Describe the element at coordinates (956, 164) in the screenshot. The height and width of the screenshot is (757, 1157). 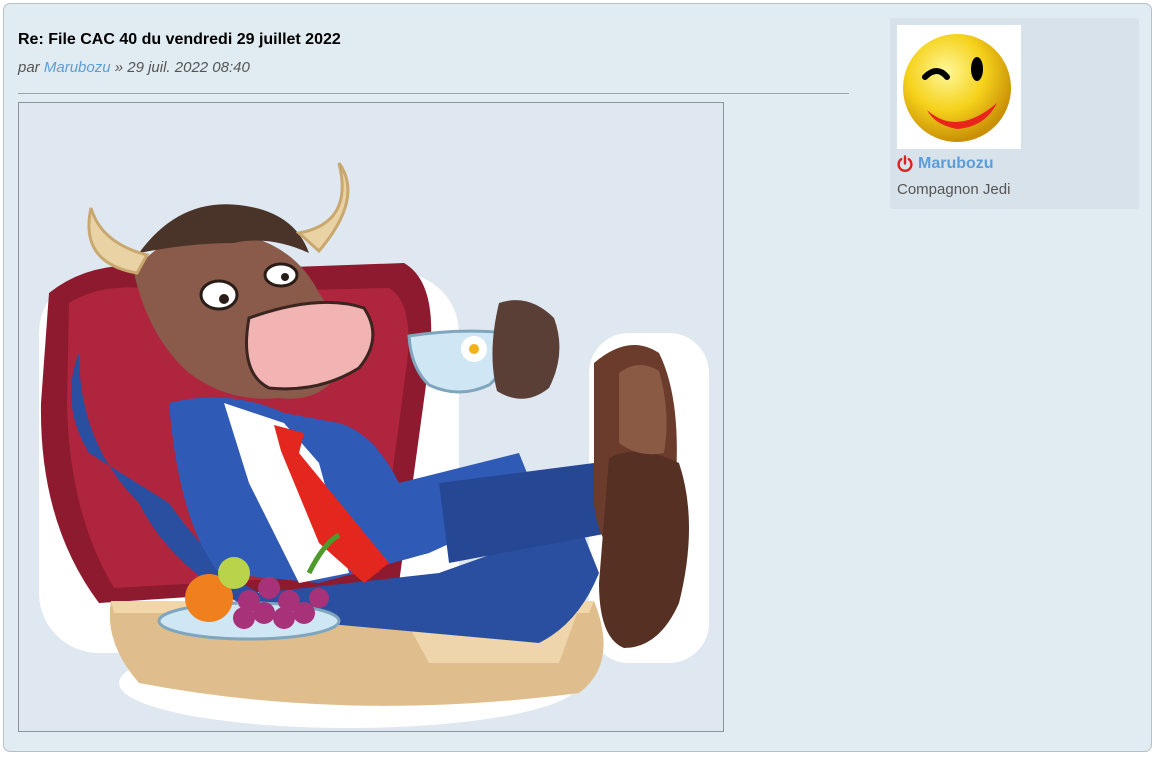
I see `profile-username: Marubozu` at that location.